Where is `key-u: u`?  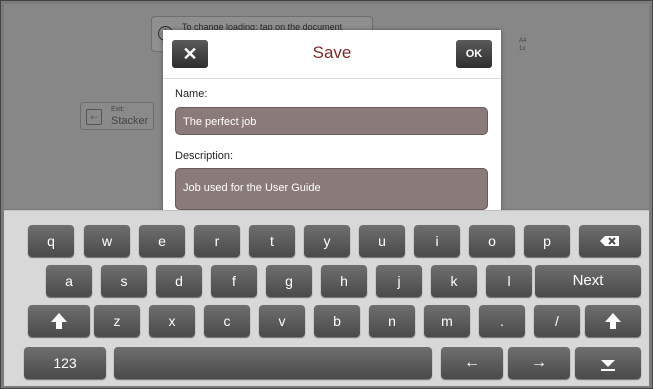 key-u: u is located at coordinates (382, 241).